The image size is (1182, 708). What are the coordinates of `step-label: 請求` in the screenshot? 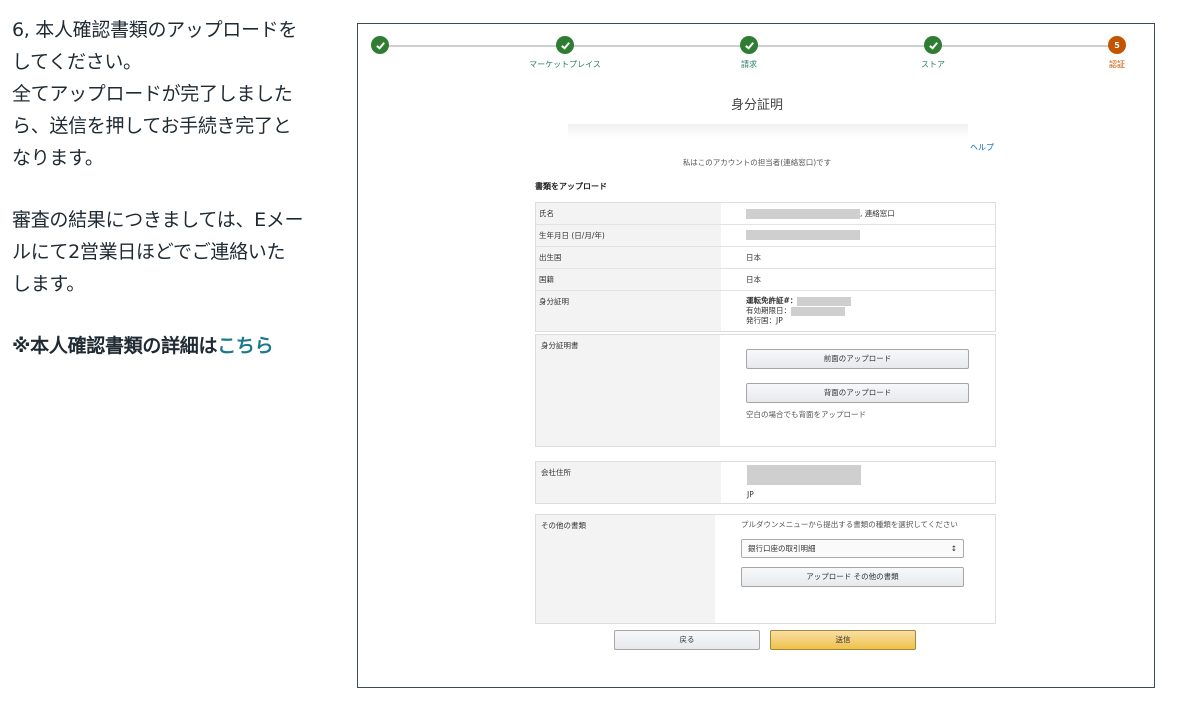 It's located at (749, 64).